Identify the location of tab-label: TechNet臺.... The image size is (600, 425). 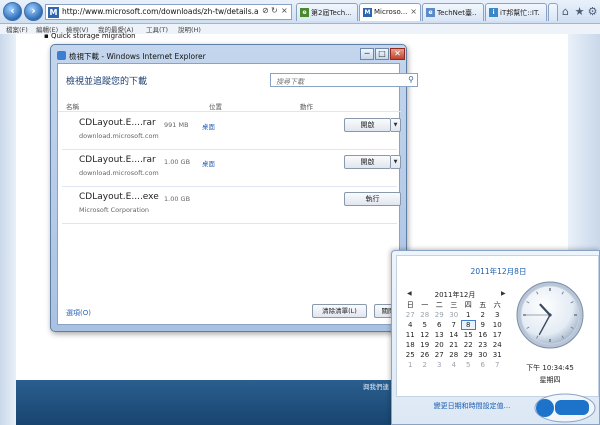
(457, 13).